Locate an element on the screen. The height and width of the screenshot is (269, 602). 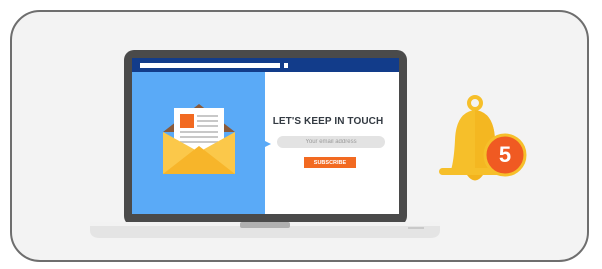
notification-count-badge: 5 is located at coordinates (505, 154).